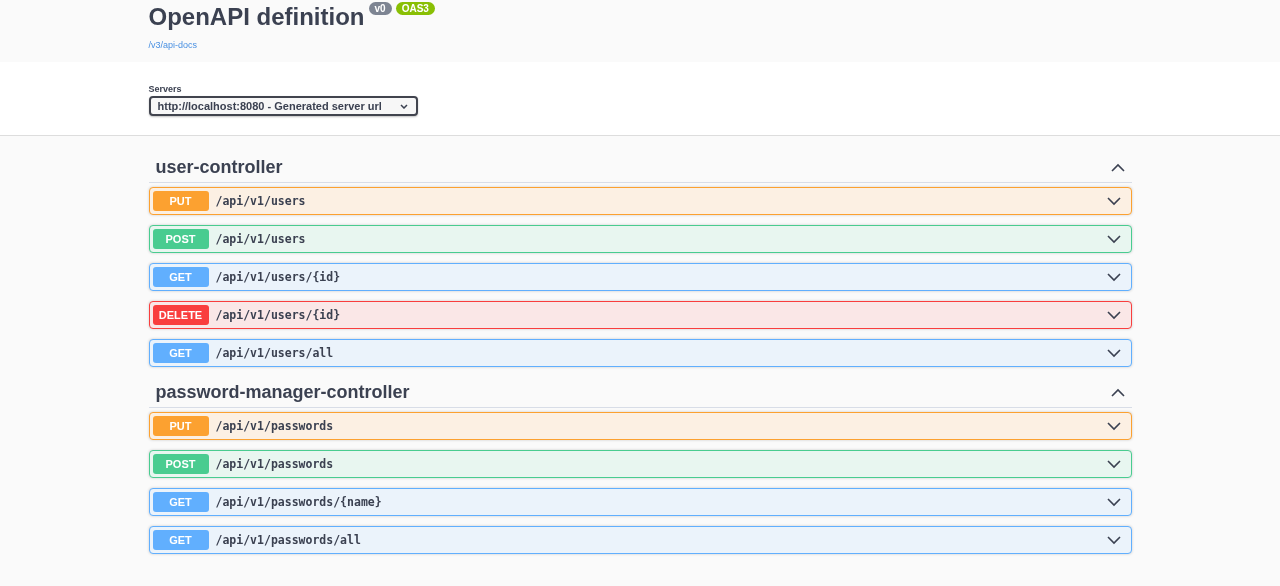  I want to click on tag-header: password-manager-controller, so click(640, 392).